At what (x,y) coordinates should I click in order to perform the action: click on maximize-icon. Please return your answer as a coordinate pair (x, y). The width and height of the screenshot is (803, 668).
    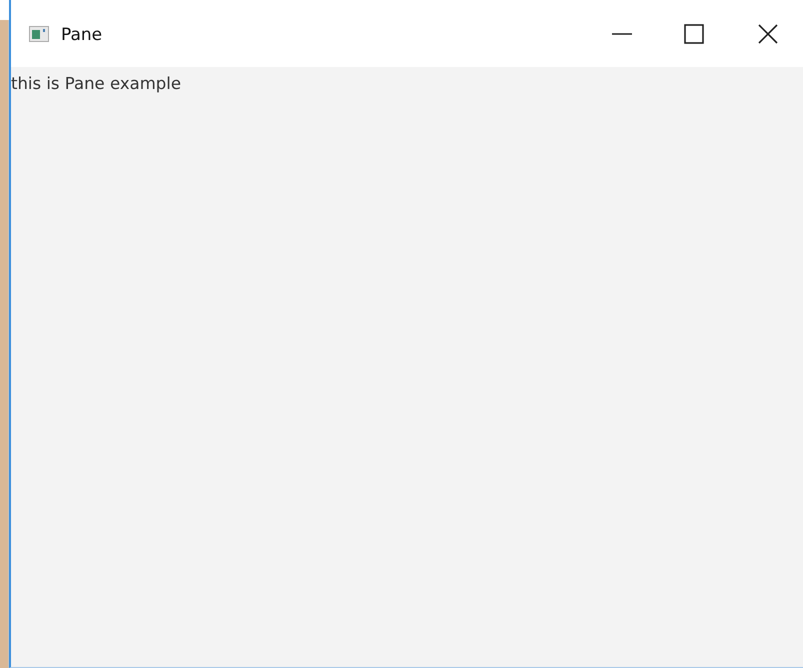
    Looking at the image, I should click on (694, 34).